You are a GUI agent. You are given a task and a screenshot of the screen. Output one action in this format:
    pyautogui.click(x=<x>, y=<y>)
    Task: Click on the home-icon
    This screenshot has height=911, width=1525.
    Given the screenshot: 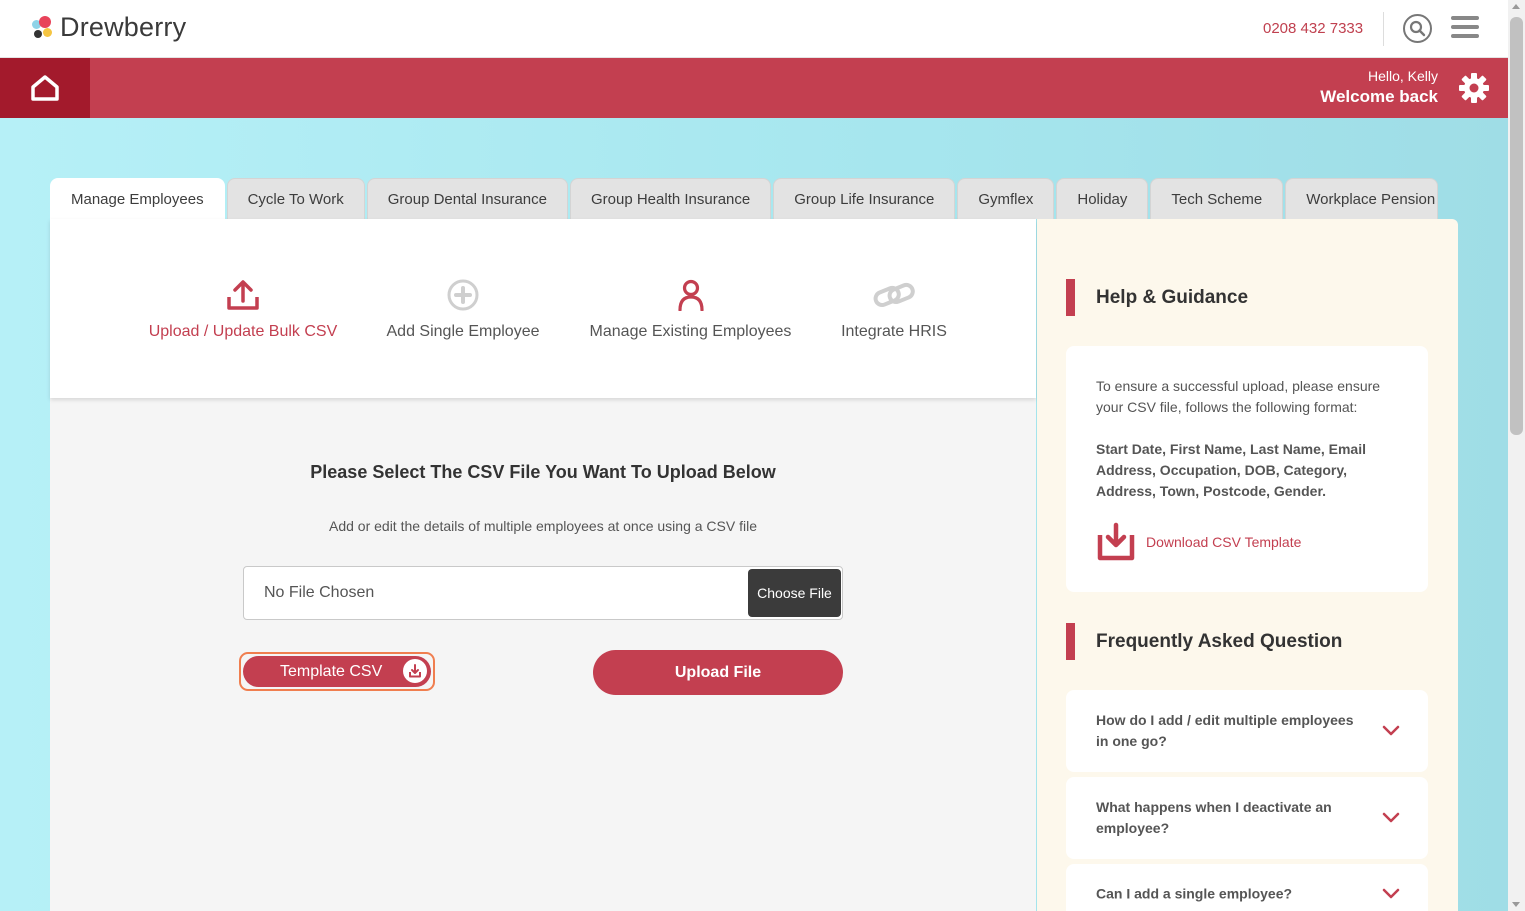 What is the action you would take?
    pyautogui.click(x=45, y=88)
    